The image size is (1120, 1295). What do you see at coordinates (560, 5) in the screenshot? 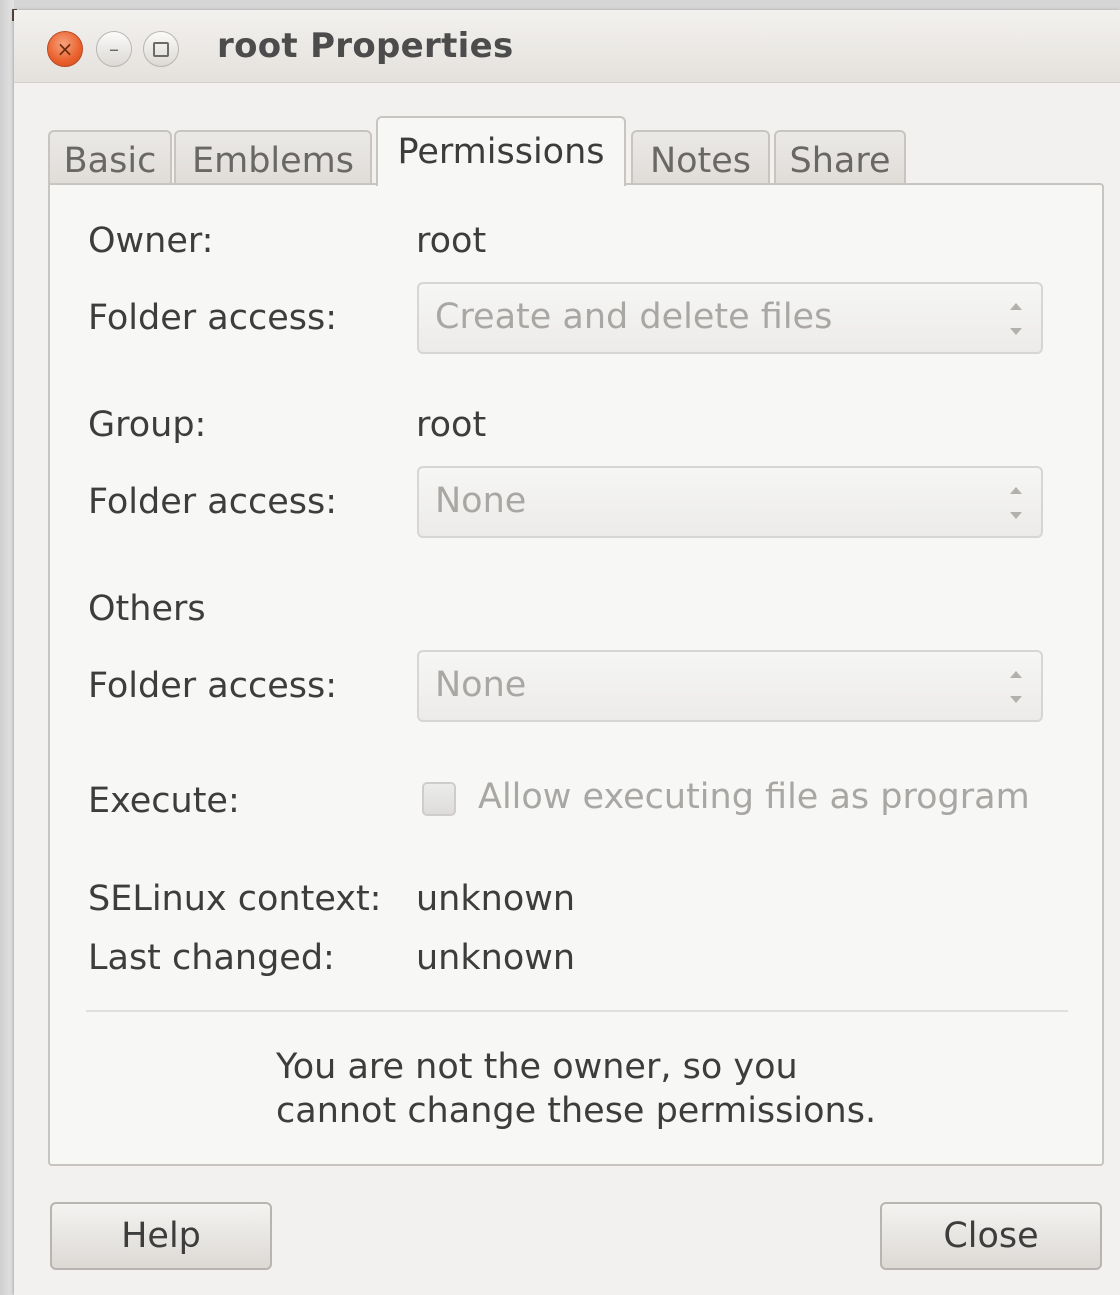
I see `desktop-backdrop-top` at bounding box center [560, 5].